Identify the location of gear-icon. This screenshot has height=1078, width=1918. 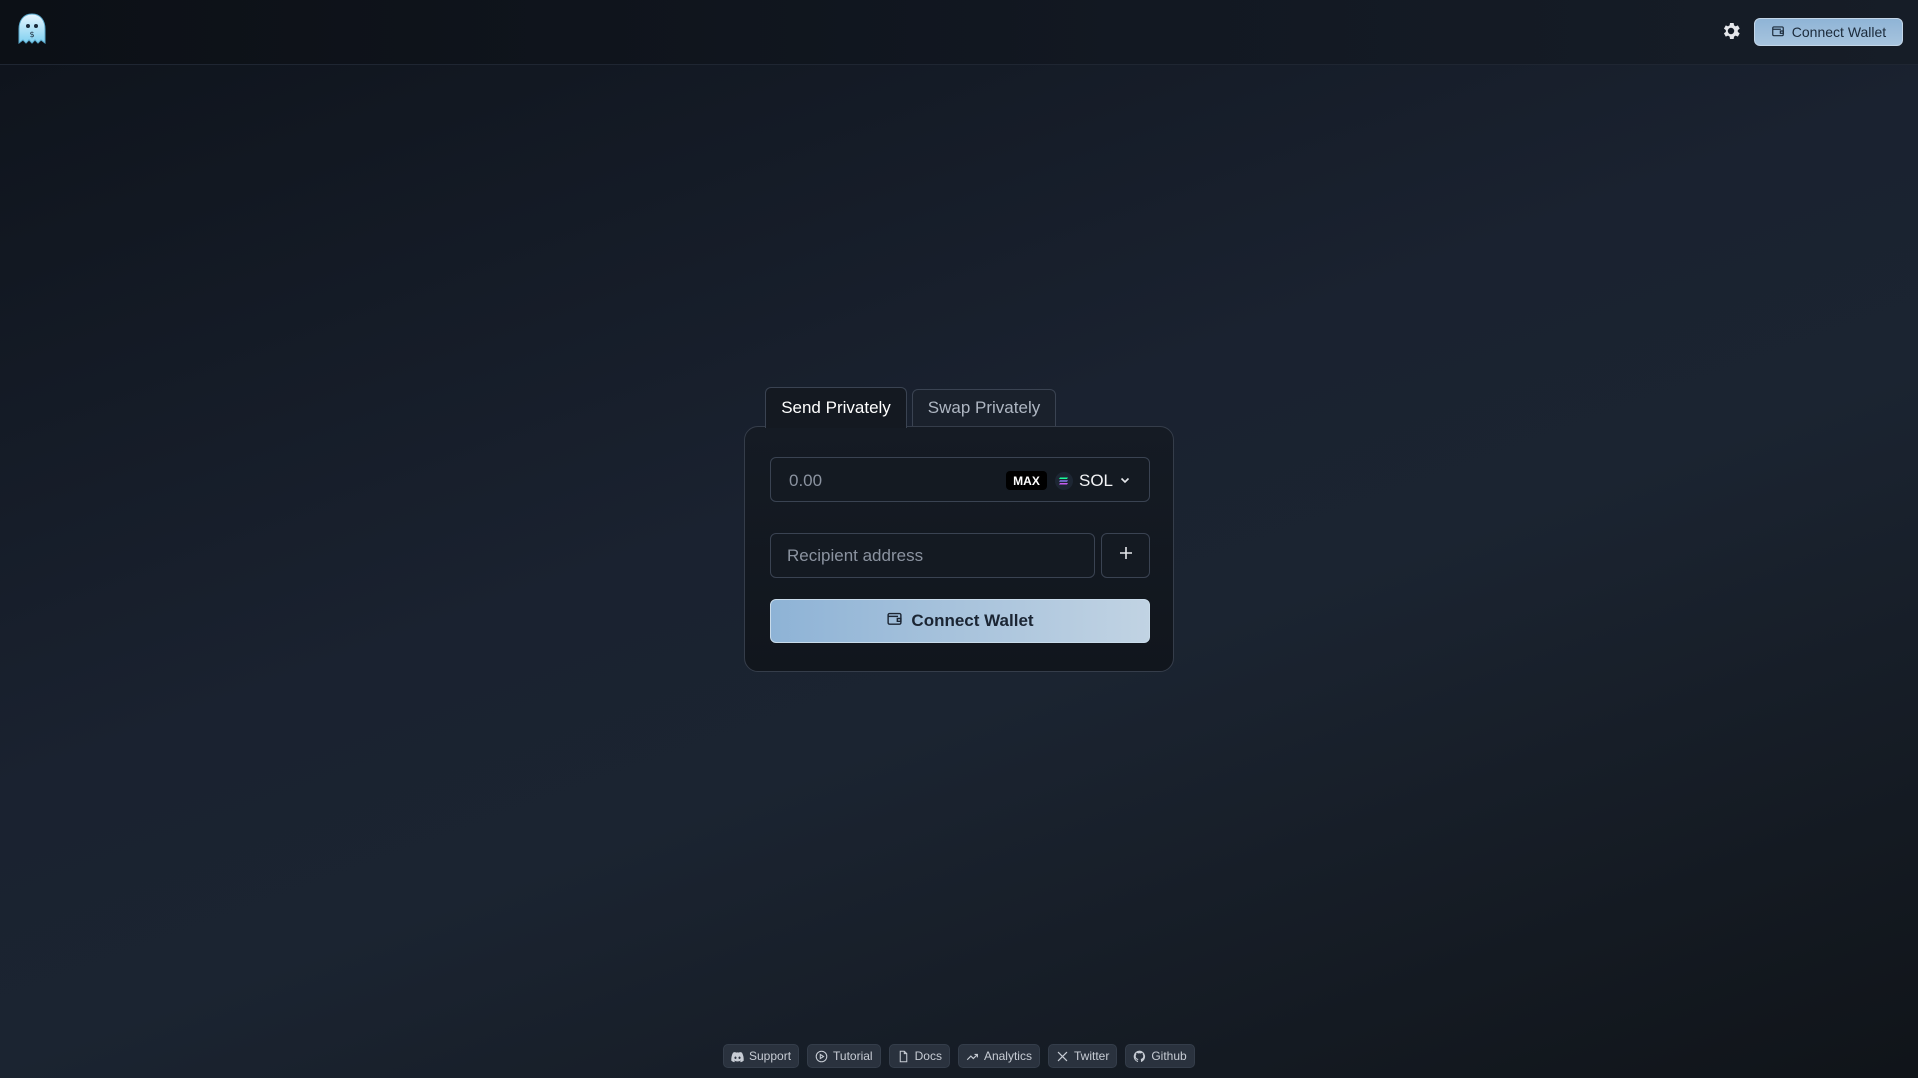
(1731, 31).